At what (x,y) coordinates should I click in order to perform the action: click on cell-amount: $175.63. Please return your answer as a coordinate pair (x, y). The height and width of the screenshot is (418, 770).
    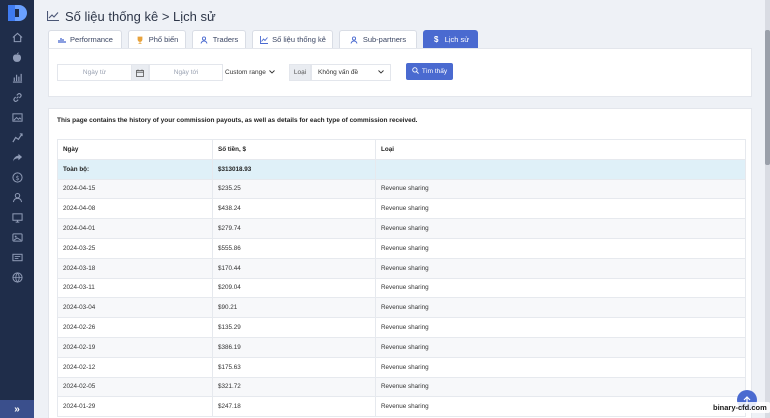
    Looking at the image, I should click on (294, 367).